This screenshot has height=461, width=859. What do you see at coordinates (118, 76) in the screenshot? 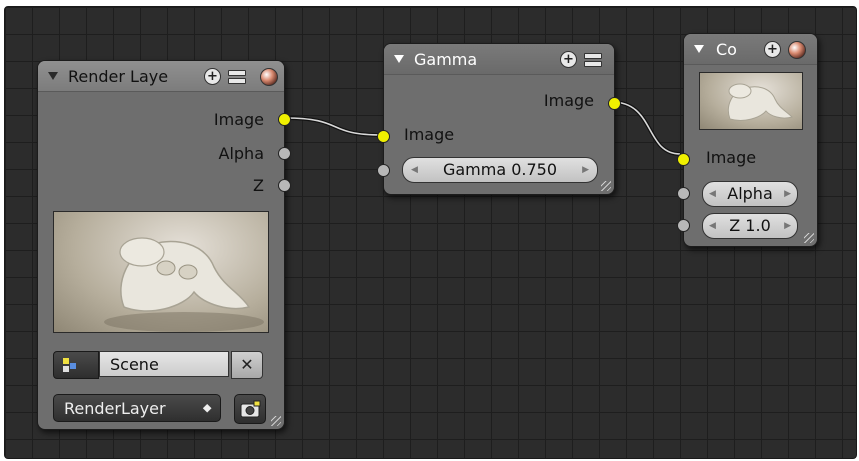
I see `render-layers-title: Render Laye` at bounding box center [118, 76].